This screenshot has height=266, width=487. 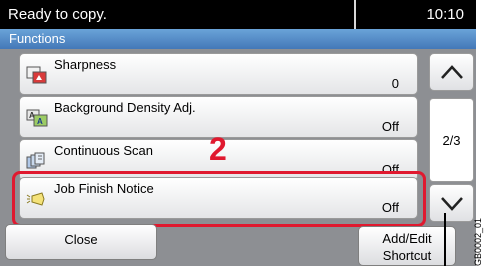 What do you see at coordinates (85, 64) in the screenshot?
I see `item-label: Sharpness` at bounding box center [85, 64].